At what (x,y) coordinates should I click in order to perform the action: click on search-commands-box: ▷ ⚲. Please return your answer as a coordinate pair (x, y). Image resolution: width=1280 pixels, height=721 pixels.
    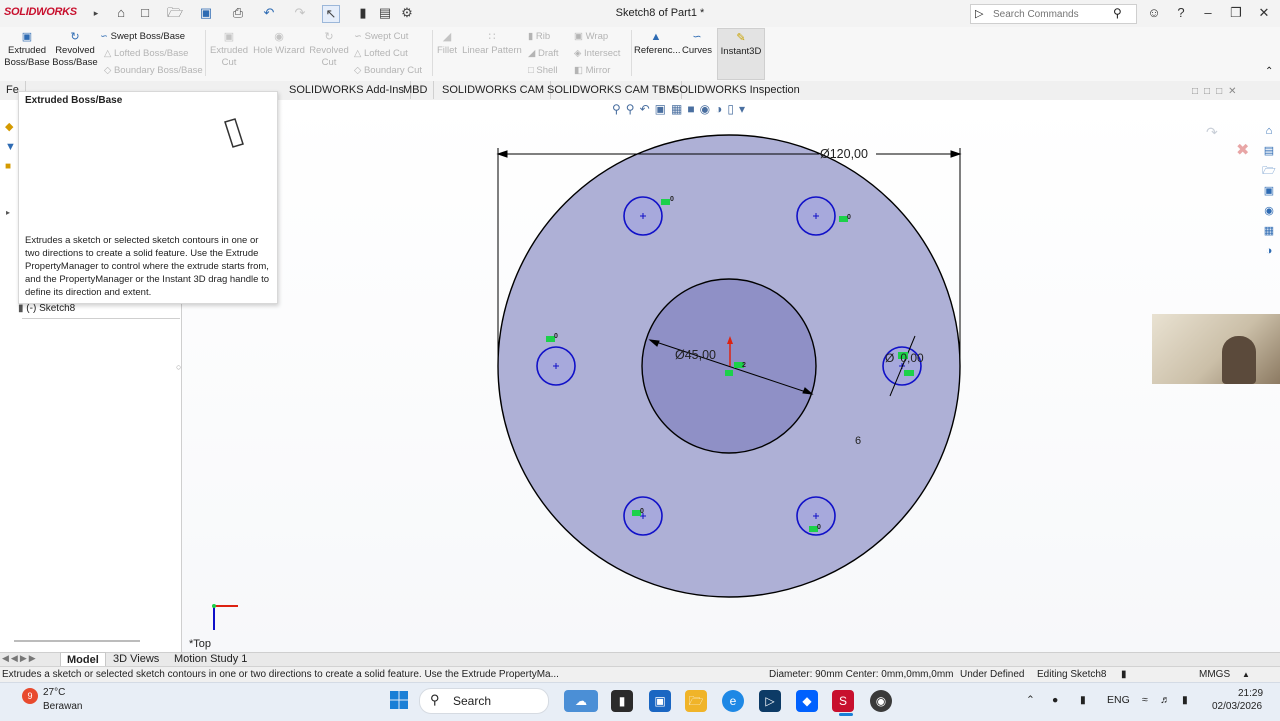
    Looking at the image, I should click on (1053, 14).